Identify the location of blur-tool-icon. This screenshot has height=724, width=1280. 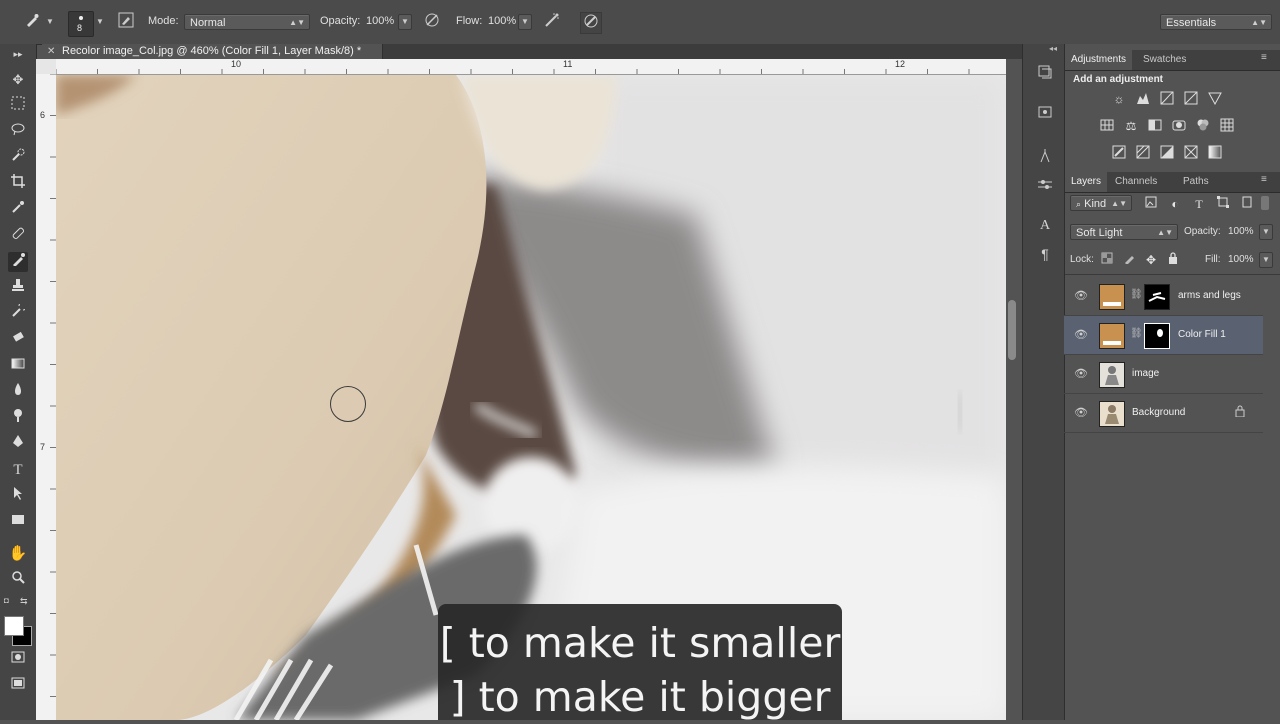
(18, 392).